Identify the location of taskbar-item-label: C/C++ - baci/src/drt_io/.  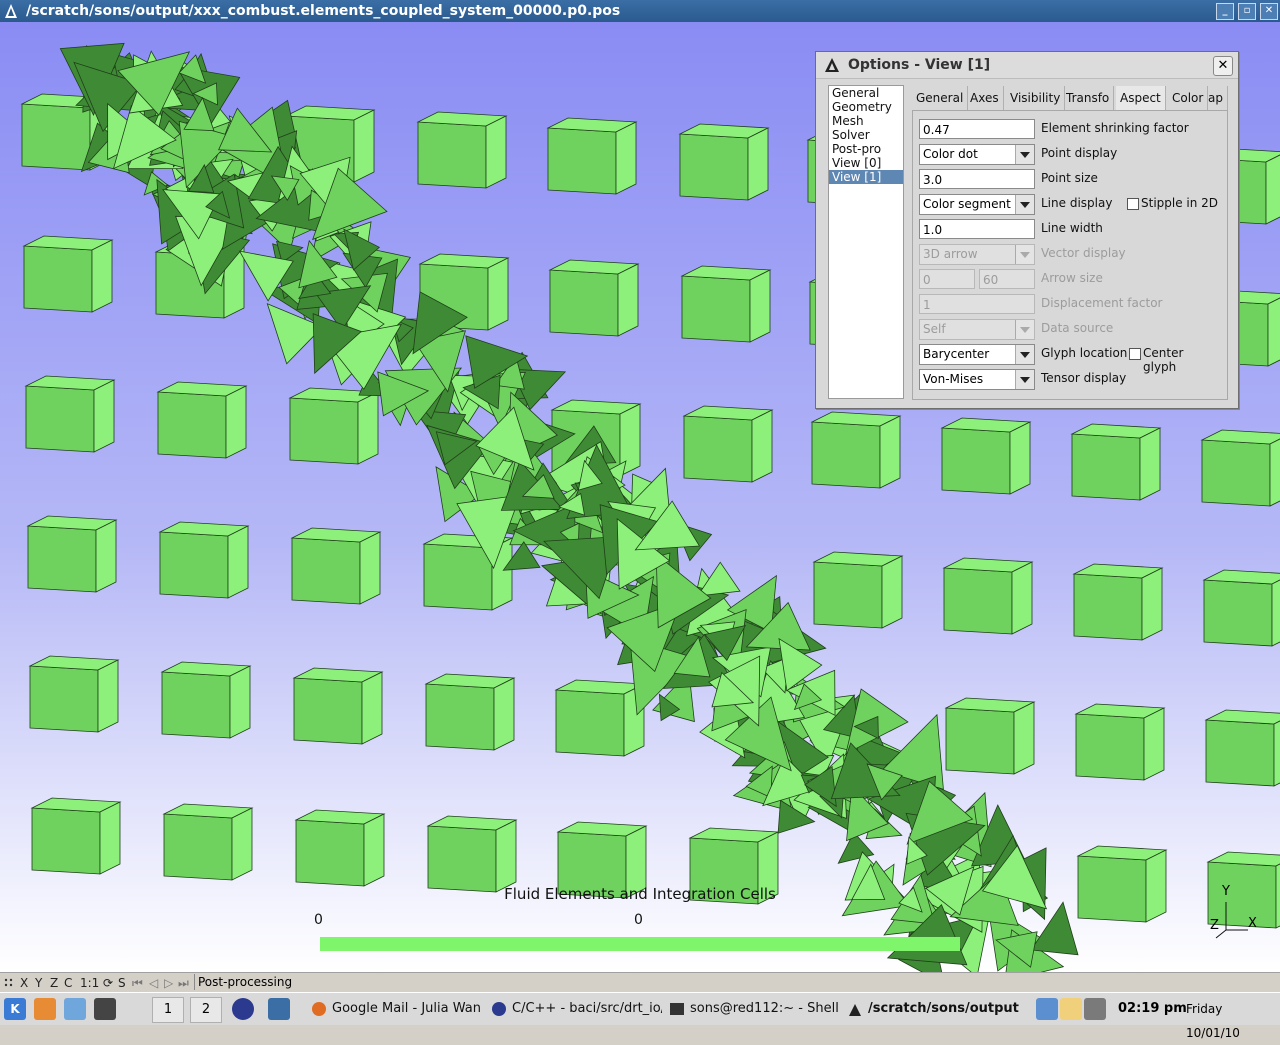
(587, 1008).